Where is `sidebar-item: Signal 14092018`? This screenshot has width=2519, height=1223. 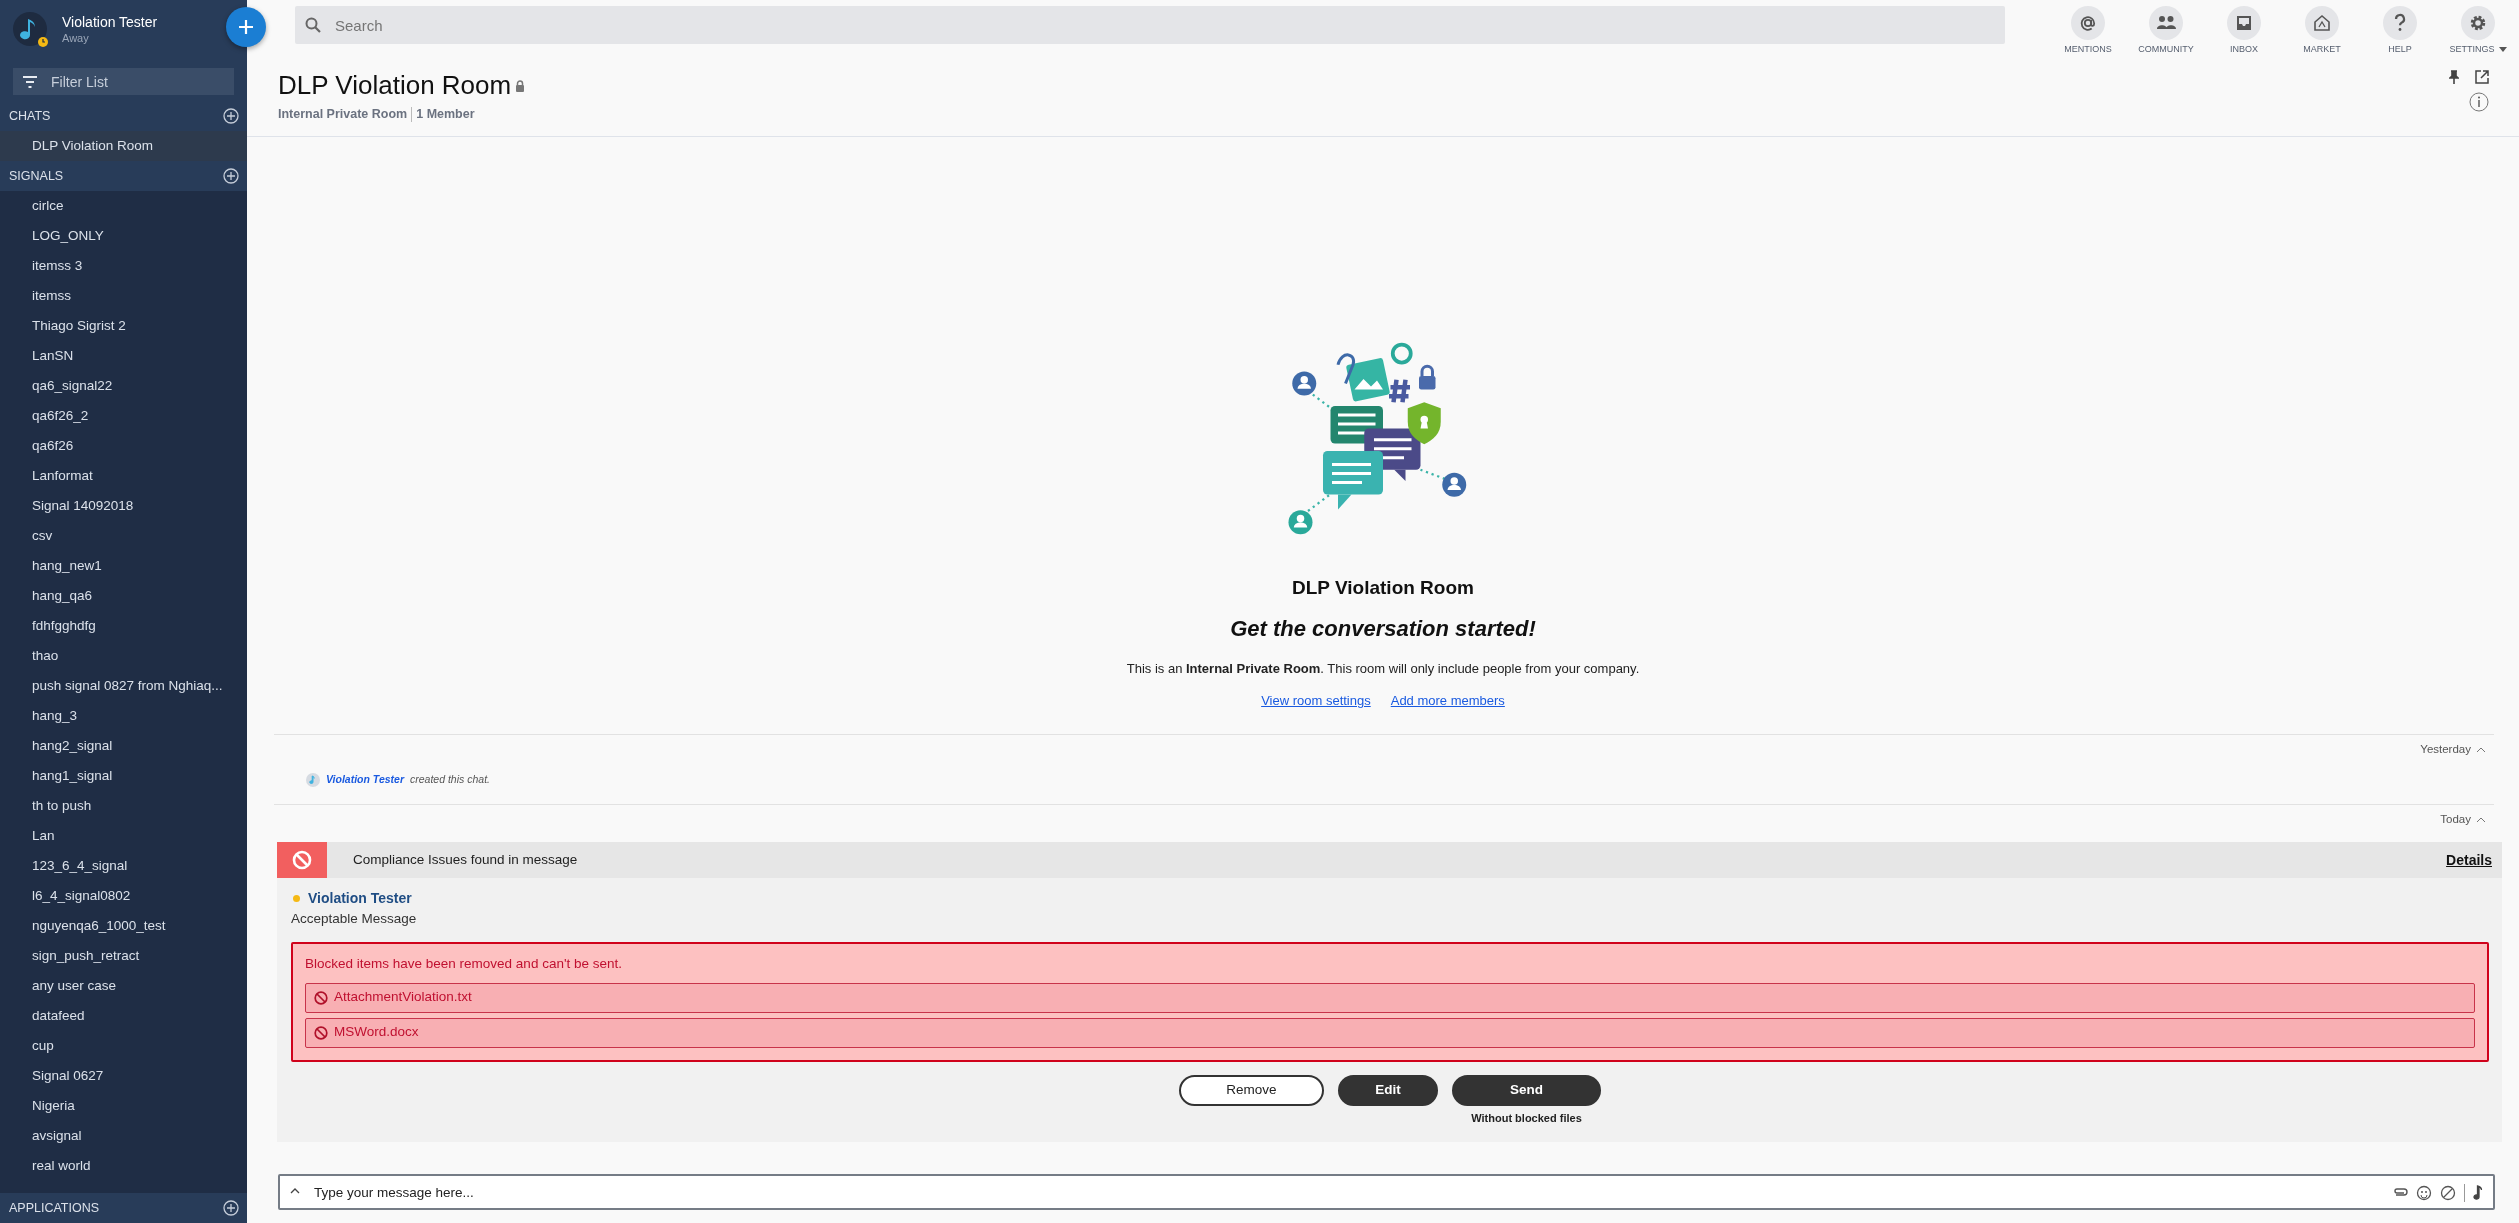
sidebar-item: Signal 14092018 is located at coordinates (123, 506).